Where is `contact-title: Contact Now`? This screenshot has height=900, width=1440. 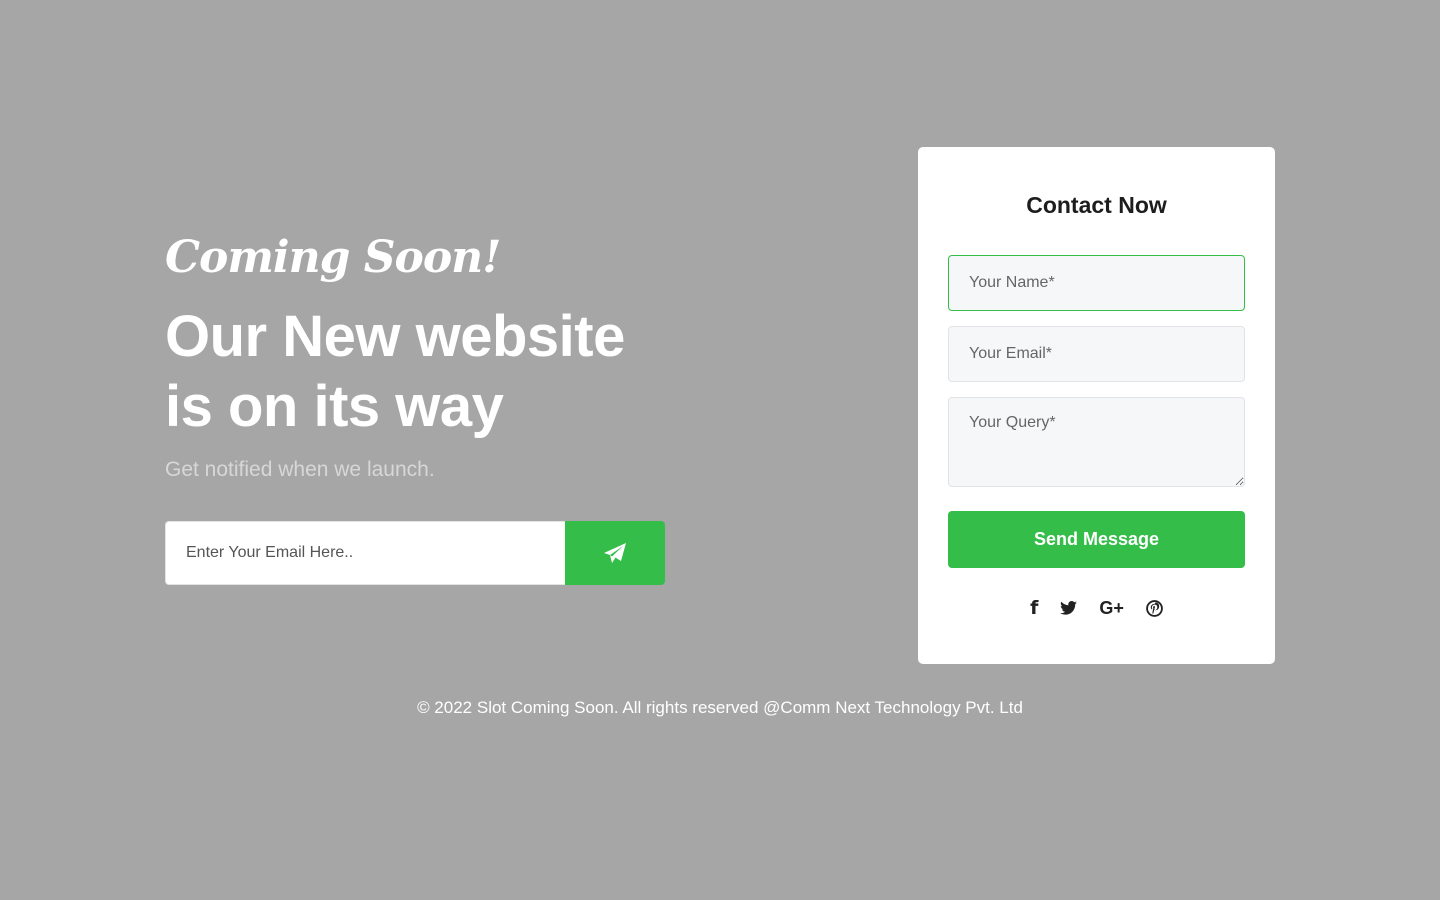 contact-title: Contact Now is located at coordinates (1096, 205).